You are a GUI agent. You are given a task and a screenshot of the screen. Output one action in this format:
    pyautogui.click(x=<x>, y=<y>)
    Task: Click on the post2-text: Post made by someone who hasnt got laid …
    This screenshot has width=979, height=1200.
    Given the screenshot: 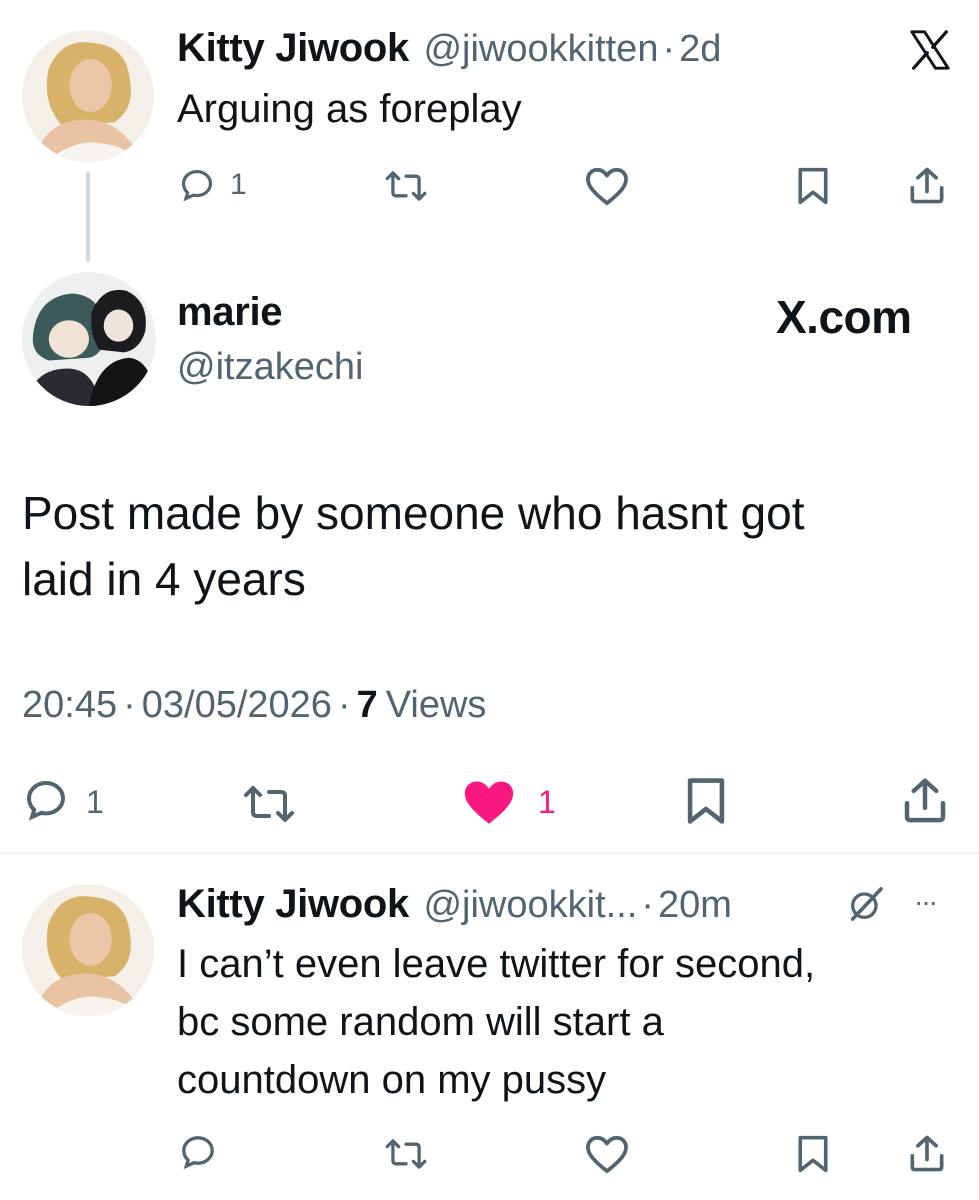 What is the action you would take?
    pyautogui.click(x=413, y=546)
    